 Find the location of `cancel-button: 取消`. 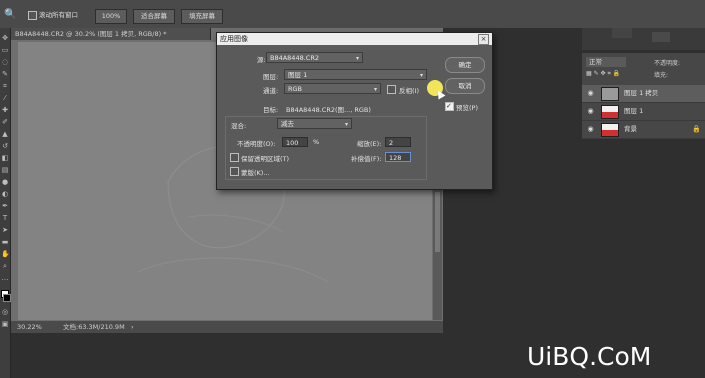

cancel-button: 取消 is located at coordinates (465, 86).